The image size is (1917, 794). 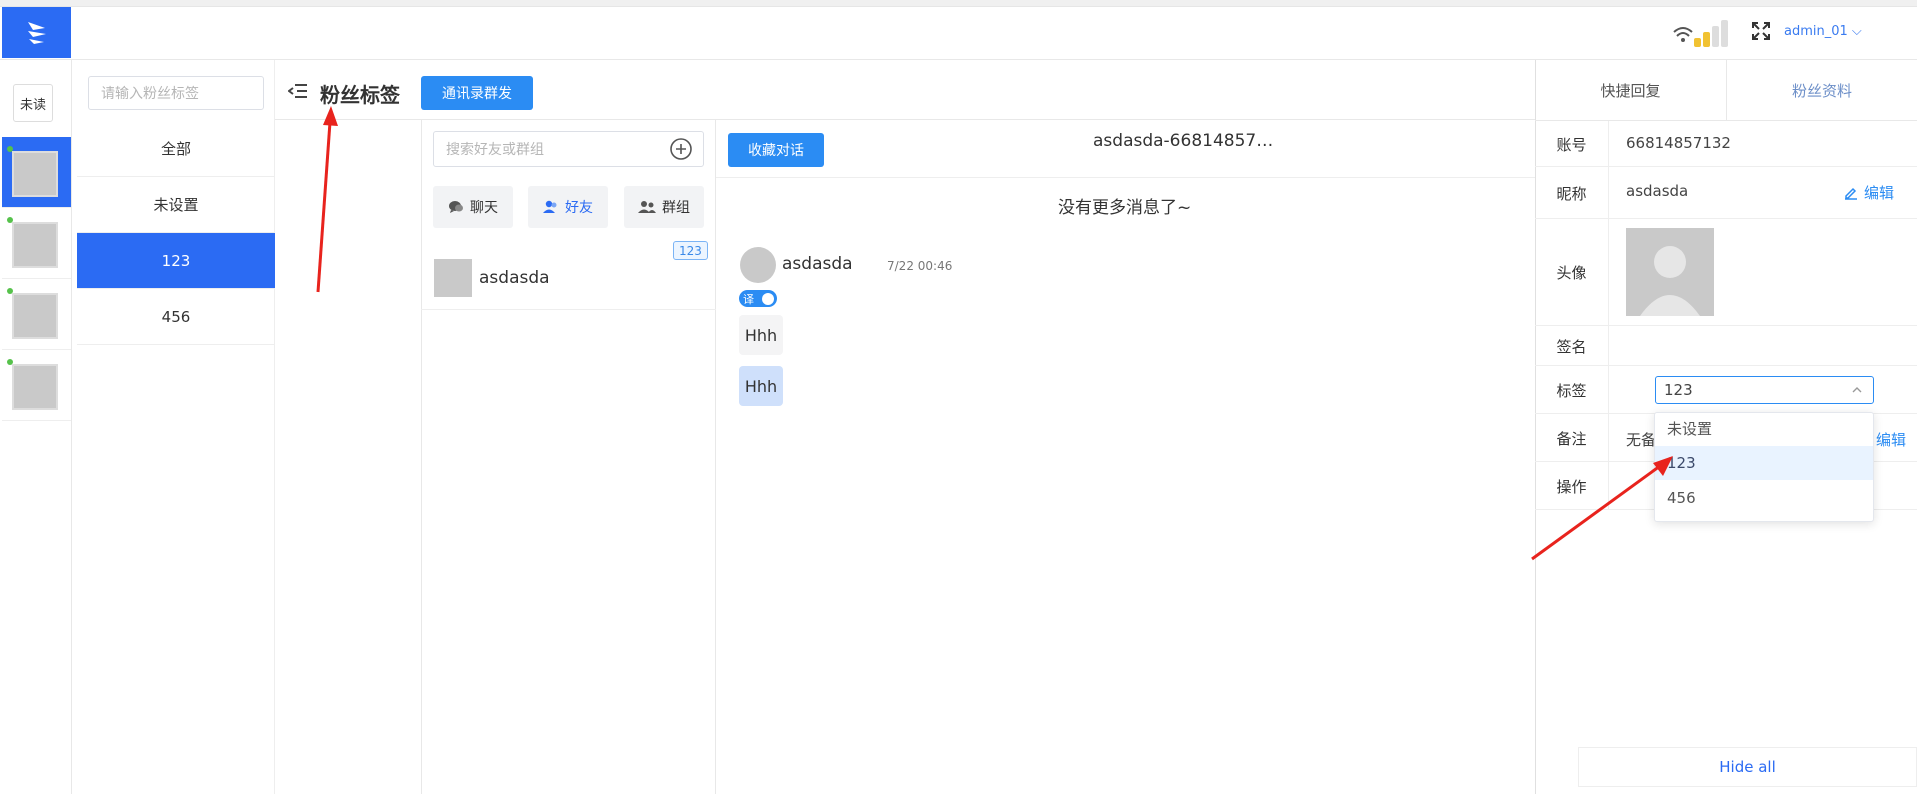 I want to click on message-sender: asdasda, so click(x=817, y=264).